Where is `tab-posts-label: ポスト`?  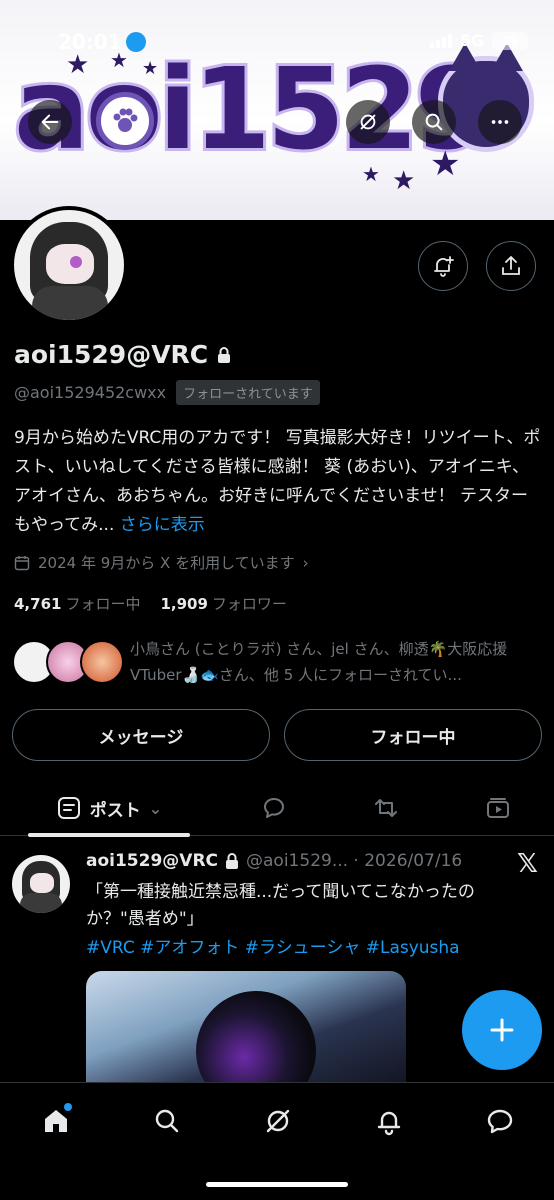 tab-posts-label: ポスト is located at coordinates (115, 810).